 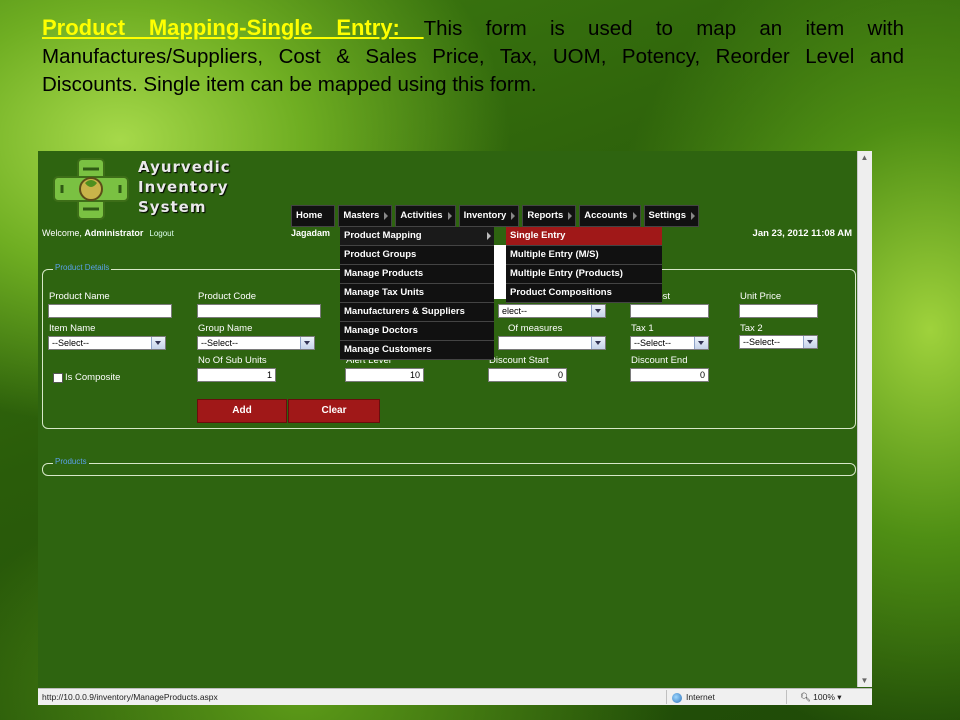 What do you see at coordinates (584, 274) in the screenshot?
I see `submenu-item-multiple-entry-products: Multiple Entry (Products)` at bounding box center [584, 274].